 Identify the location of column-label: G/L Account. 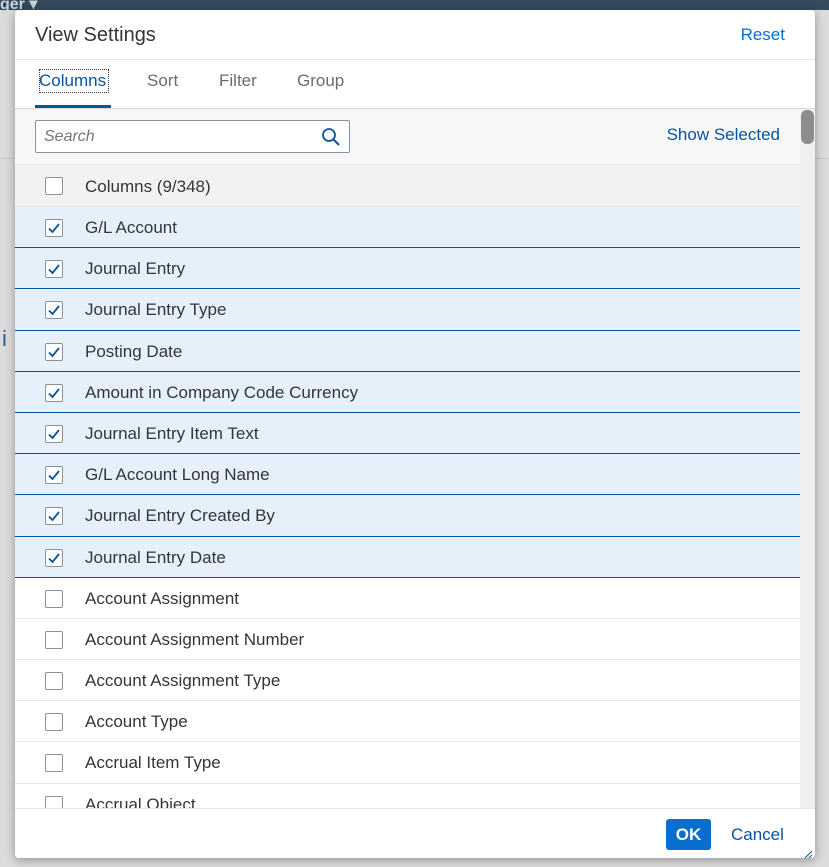
(131, 227).